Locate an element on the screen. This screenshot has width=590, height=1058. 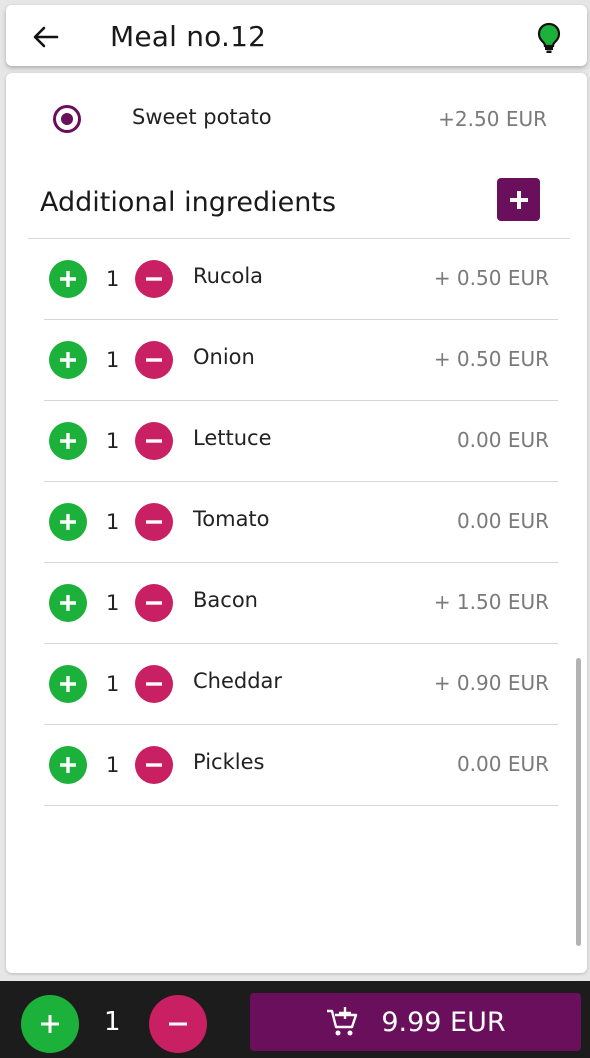
decrease-meal-quantity-button is located at coordinates (178, 1024).